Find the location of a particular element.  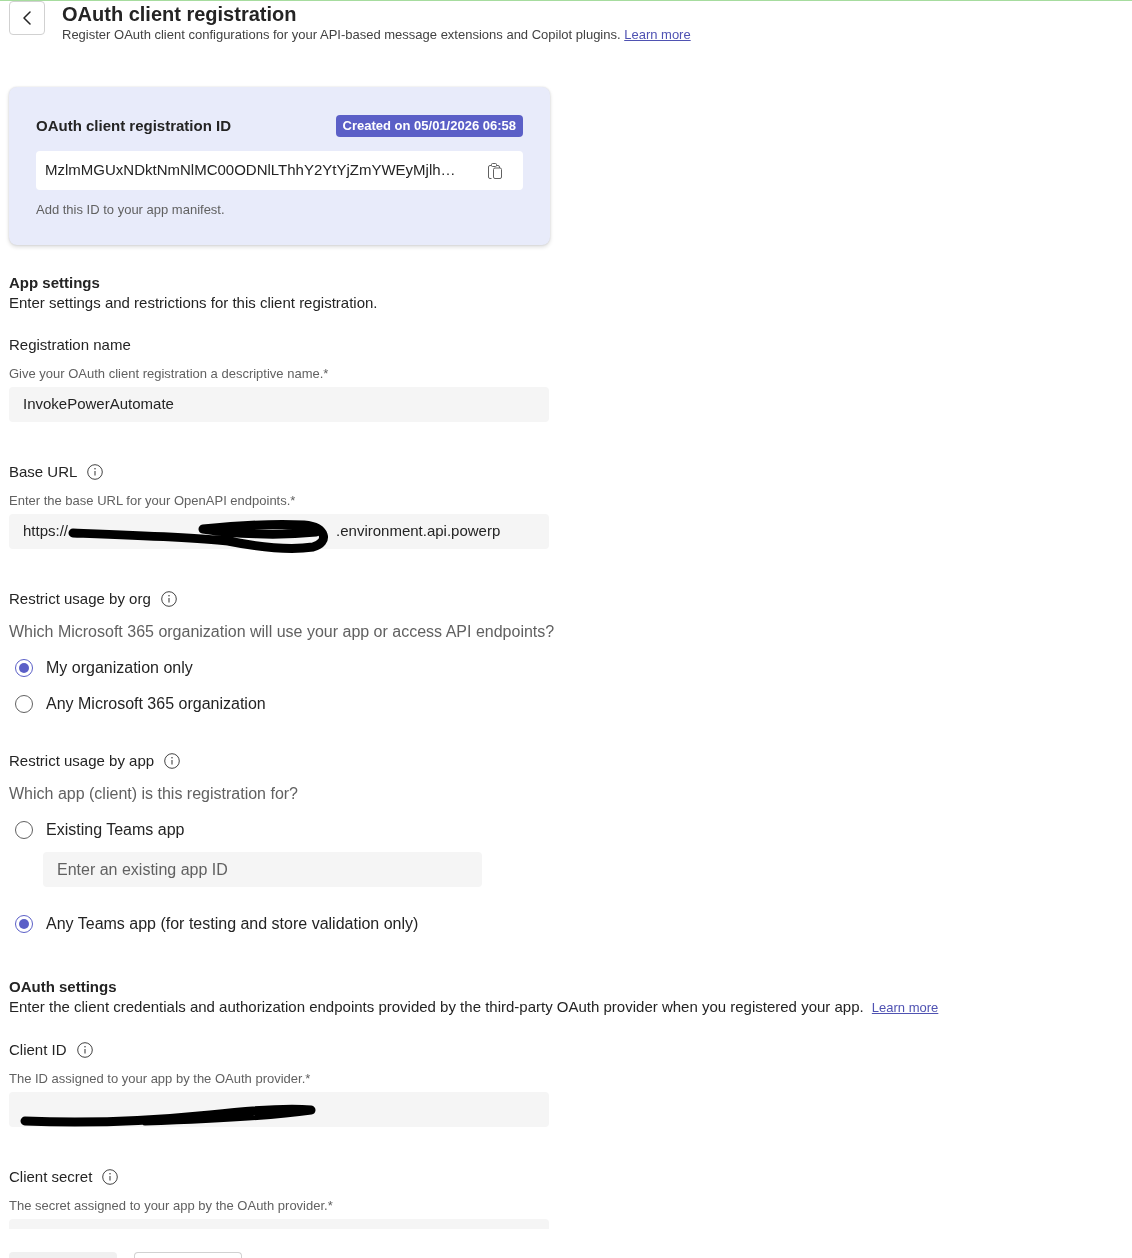

page-title: OAuth client registration is located at coordinates (179, 14).